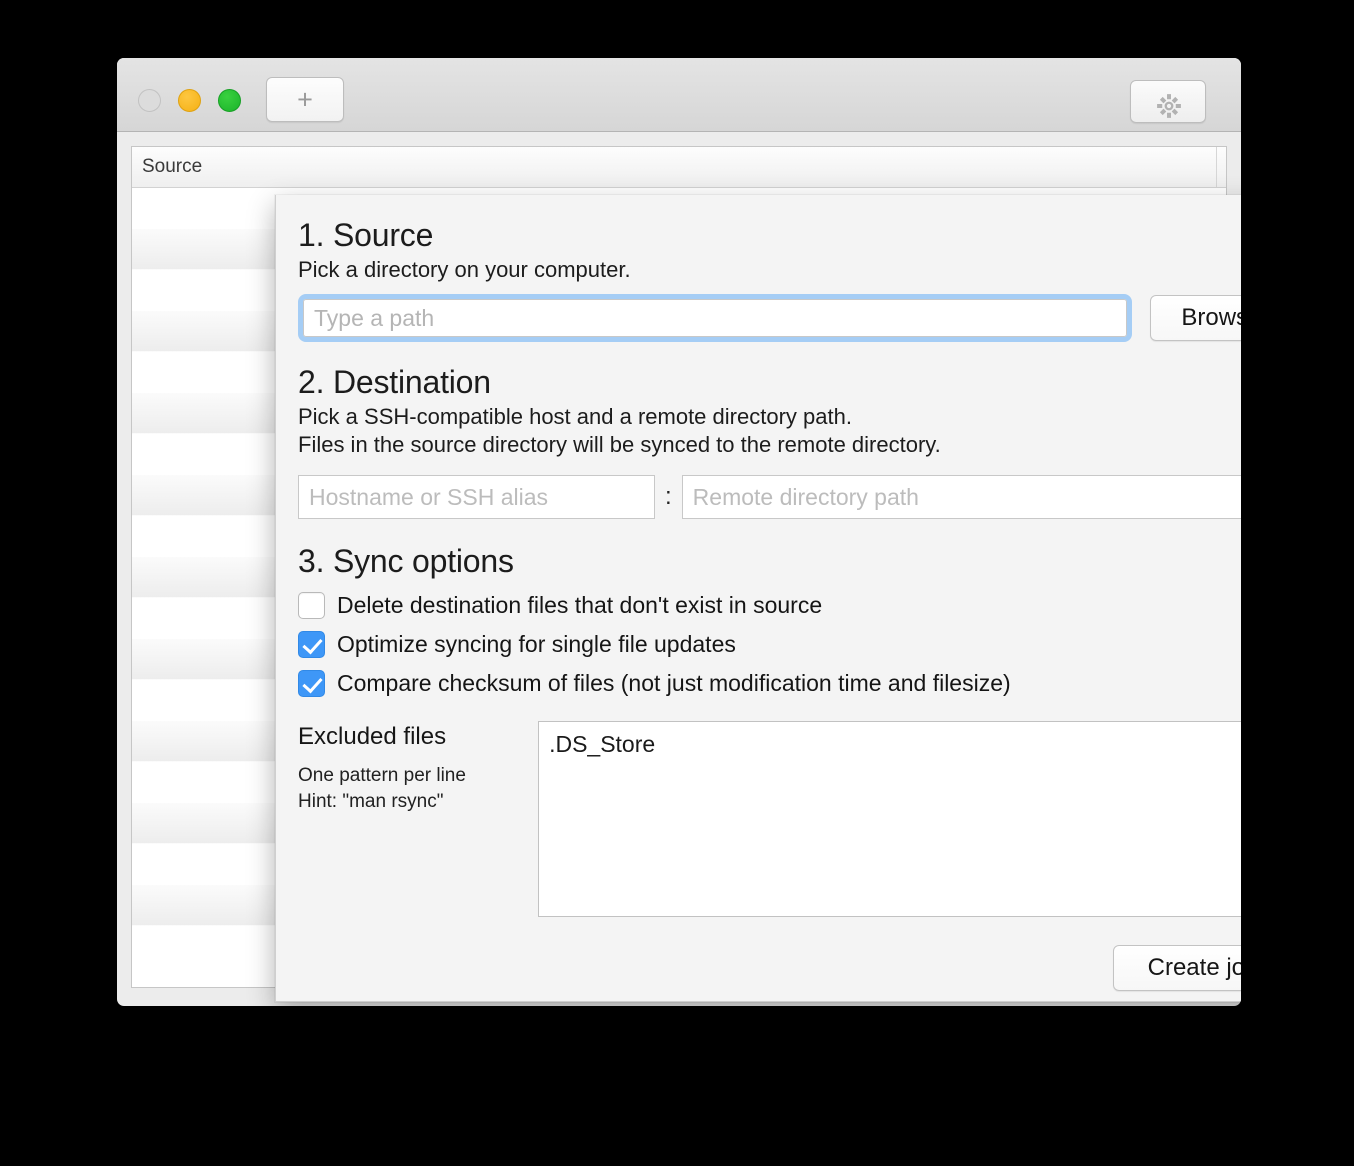  What do you see at coordinates (1195, 318) in the screenshot?
I see `browse-button: Browse` at bounding box center [1195, 318].